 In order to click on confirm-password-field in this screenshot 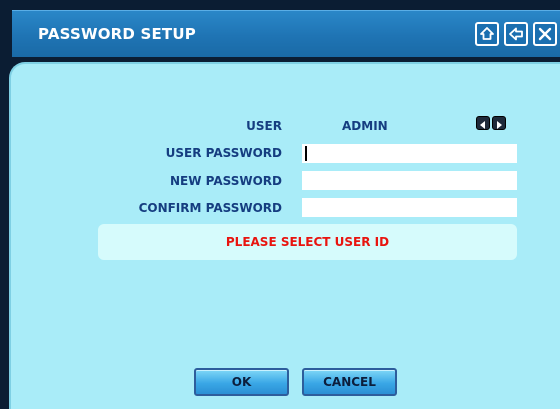, I will do `click(409, 207)`.